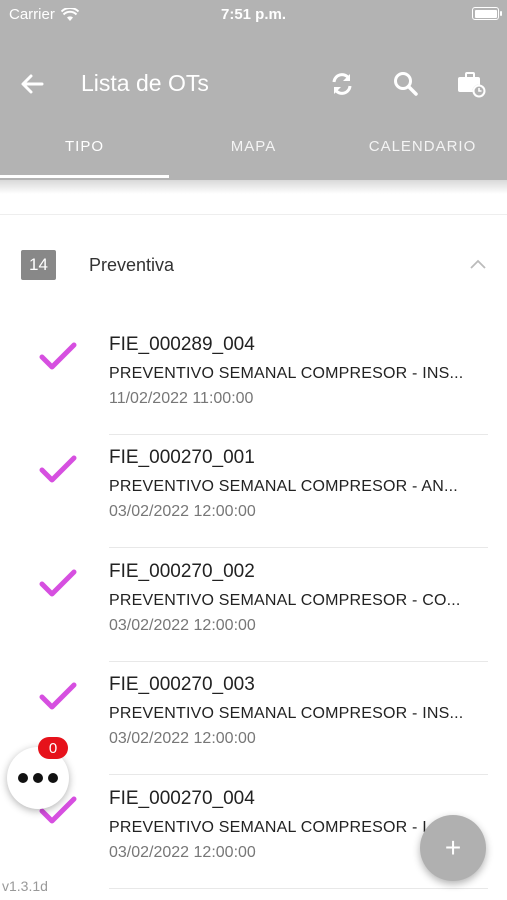 The width and height of the screenshot is (507, 900). Describe the element at coordinates (253, 214) in the screenshot. I see `divider` at that location.